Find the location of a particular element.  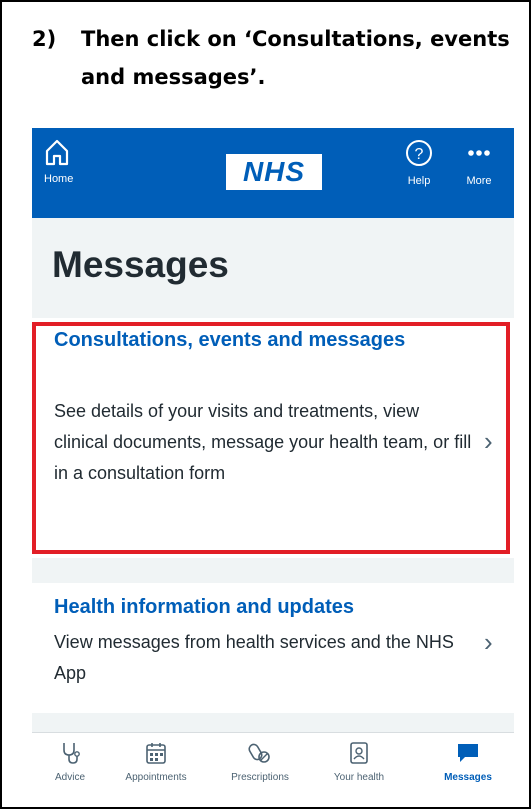

chat-bubble-icon is located at coordinates (468, 753).